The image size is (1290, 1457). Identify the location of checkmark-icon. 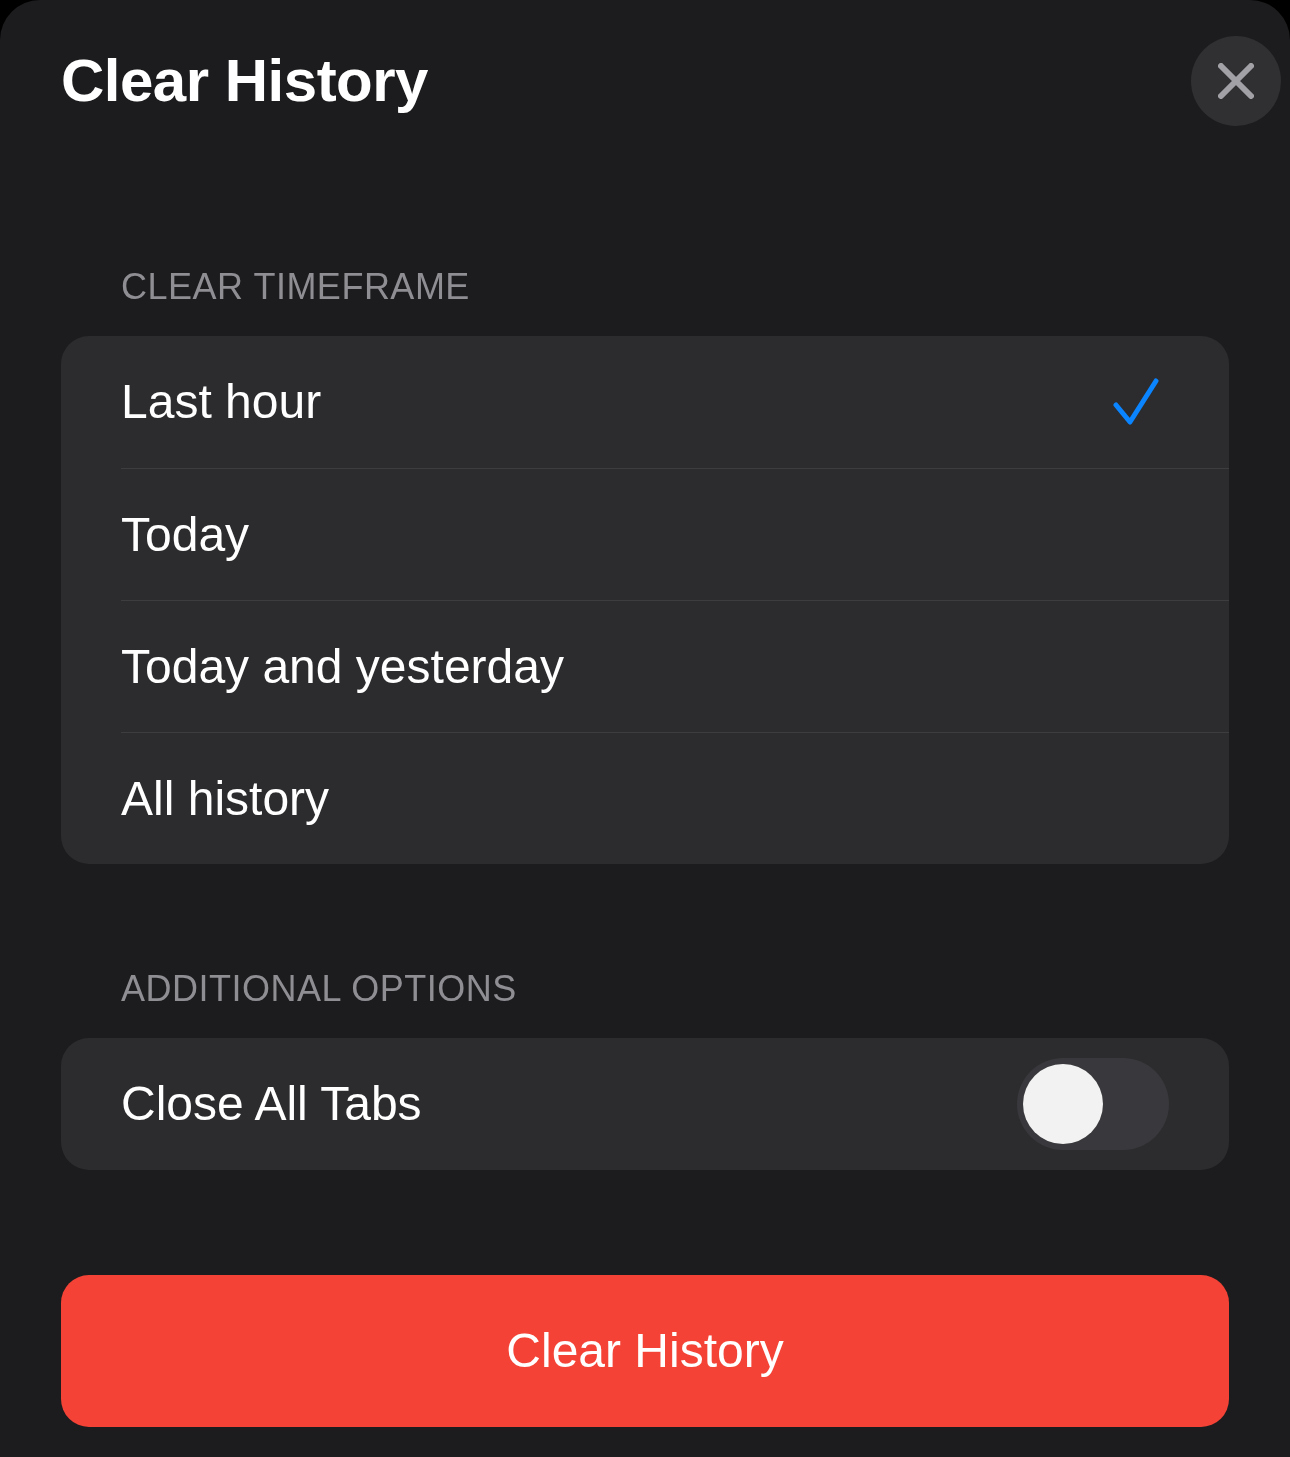
(1136, 402).